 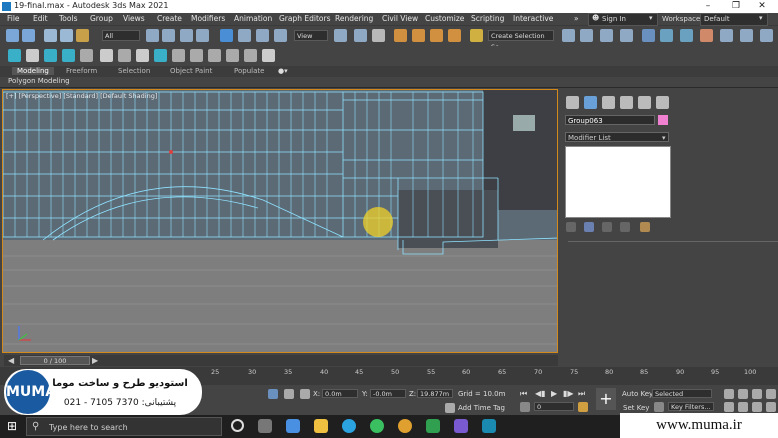 What do you see at coordinates (662, 102) in the screenshot?
I see `utilities-tab-icon` at bounding box center [662, 102].